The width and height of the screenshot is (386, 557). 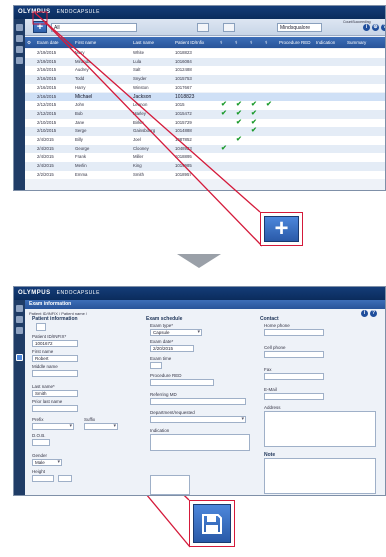 What do you see at coordinates (294, 354) in the screenshot?
I see `cell-phone-field` at bounding box center [294, 354].